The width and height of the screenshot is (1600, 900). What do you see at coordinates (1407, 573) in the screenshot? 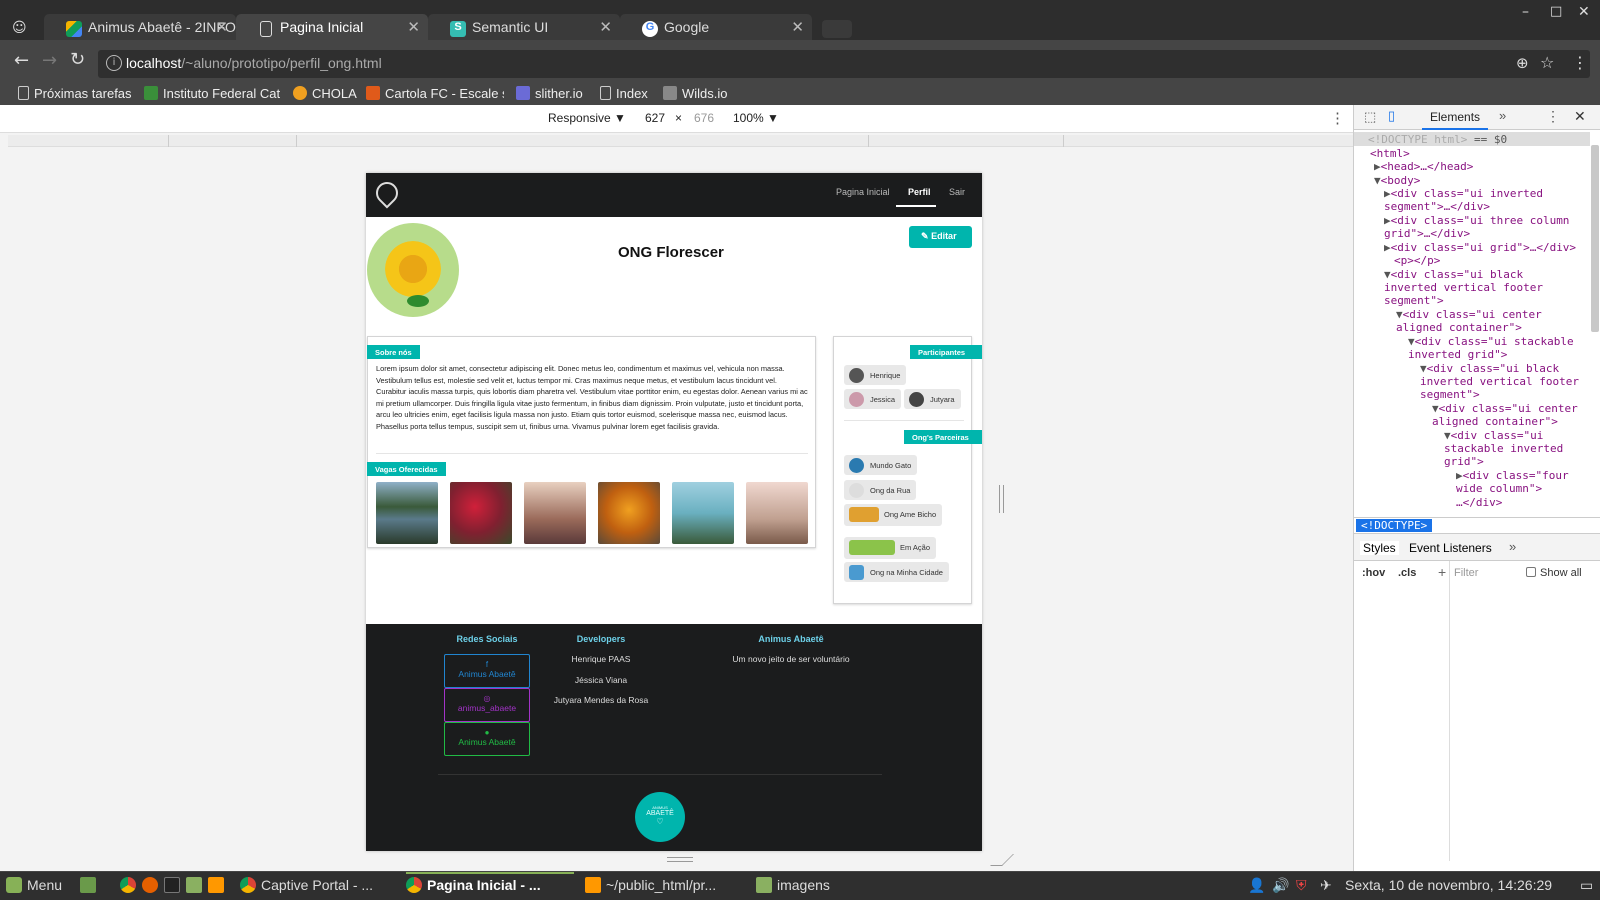
I see `cls-toggle: .cls` at bounding box center [1407, 573].